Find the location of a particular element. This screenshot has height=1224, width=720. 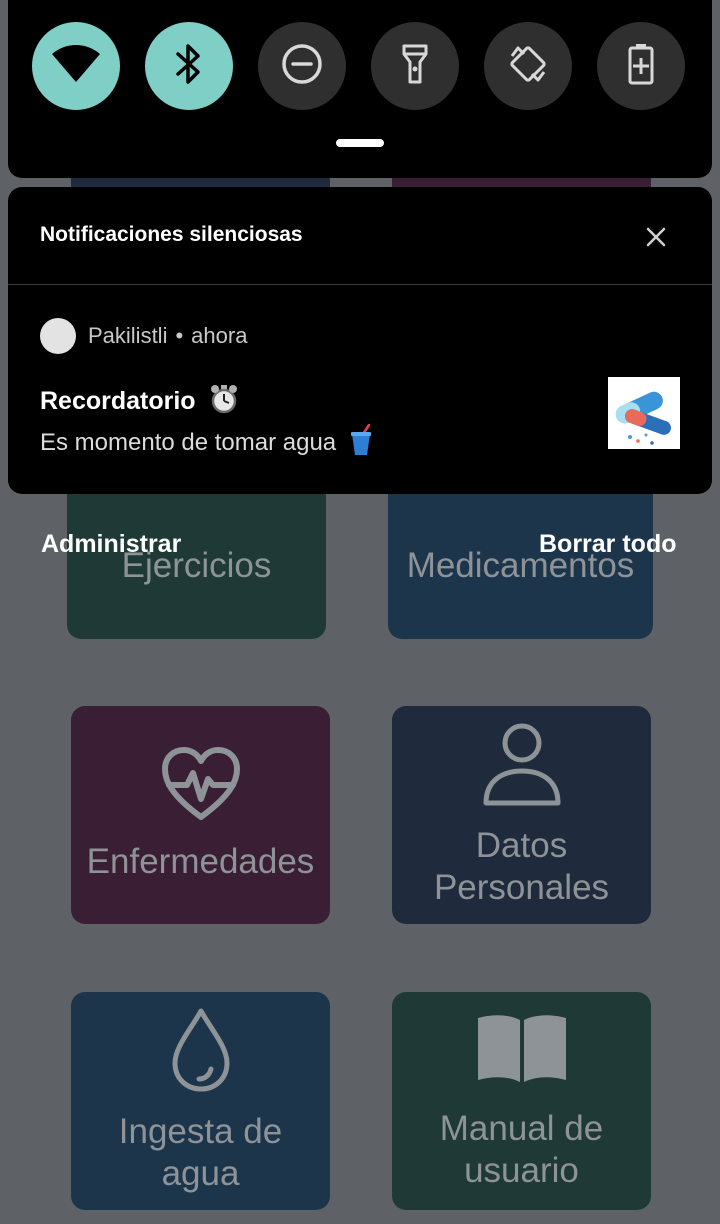

notification-time: ahora is located at coordinates (219, 335).